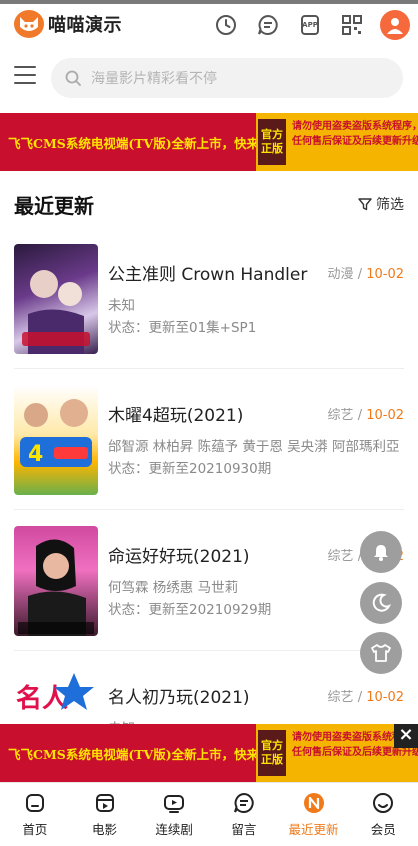 The height and width of the screenshot is (846, 418). Describe the element at coordinates (54, 206) in the screenshot. I see `section-title: 最近更新` at that location.